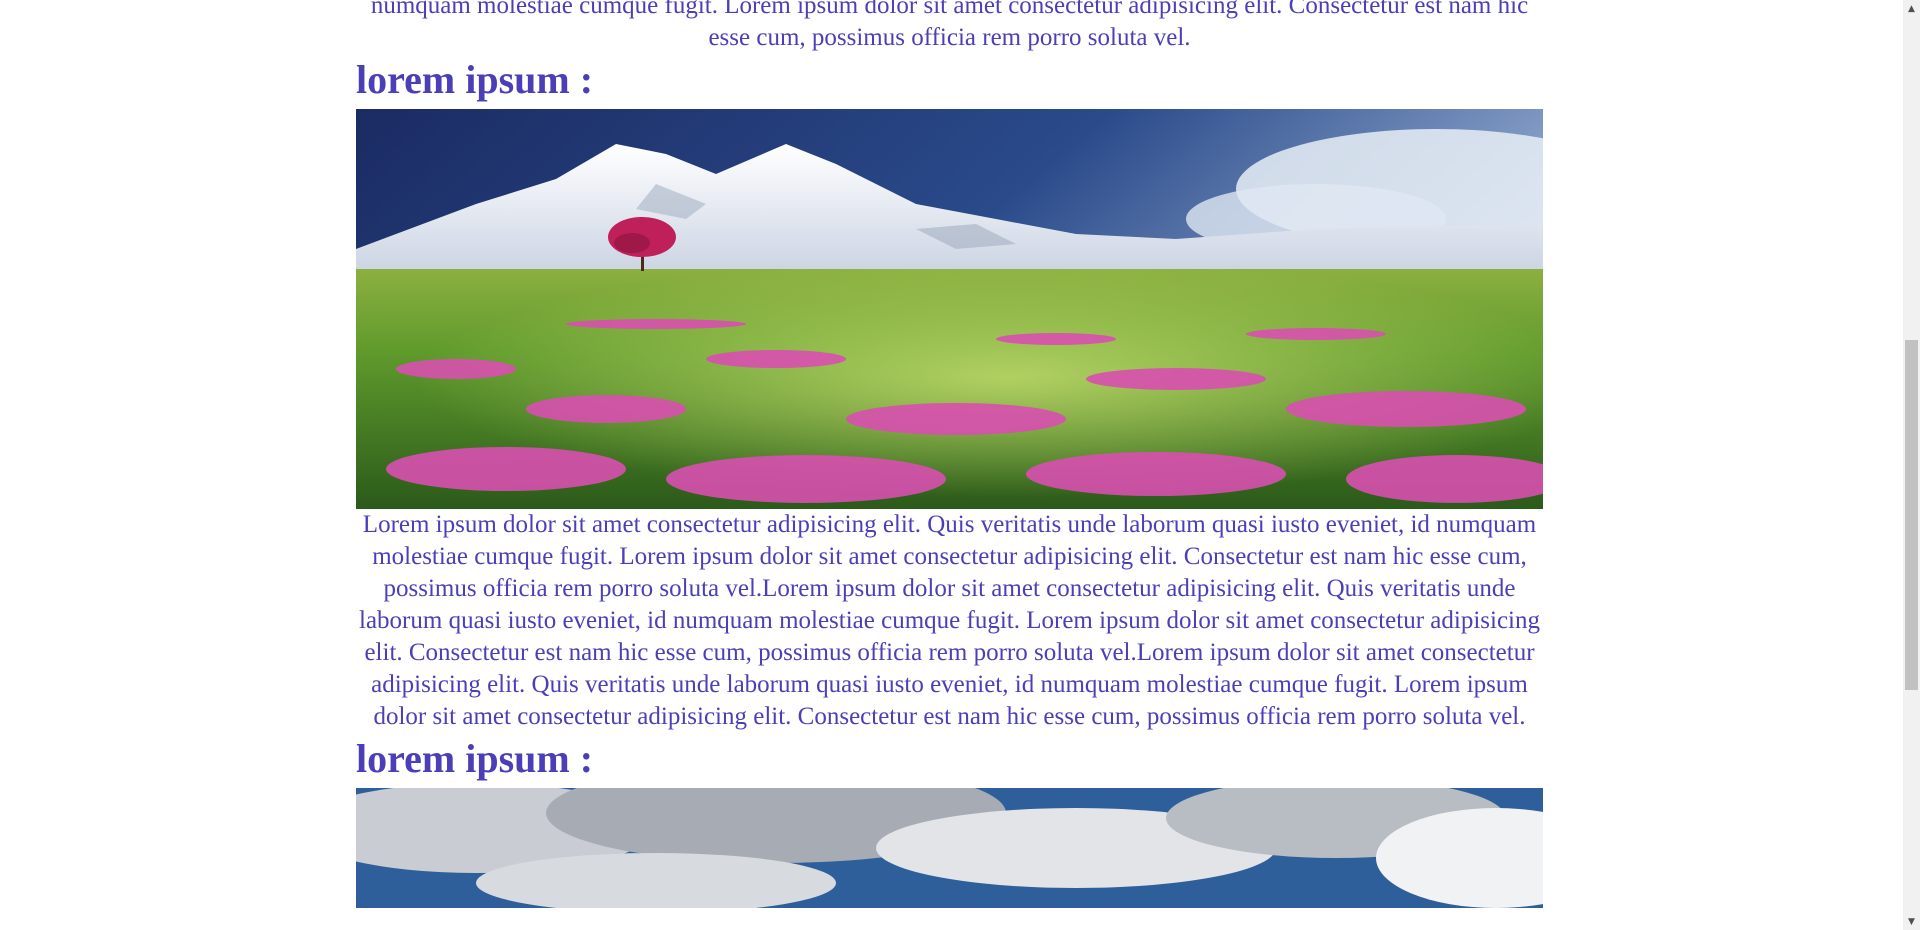  I want to click on cloudy-sky-image, so click(949, 848).